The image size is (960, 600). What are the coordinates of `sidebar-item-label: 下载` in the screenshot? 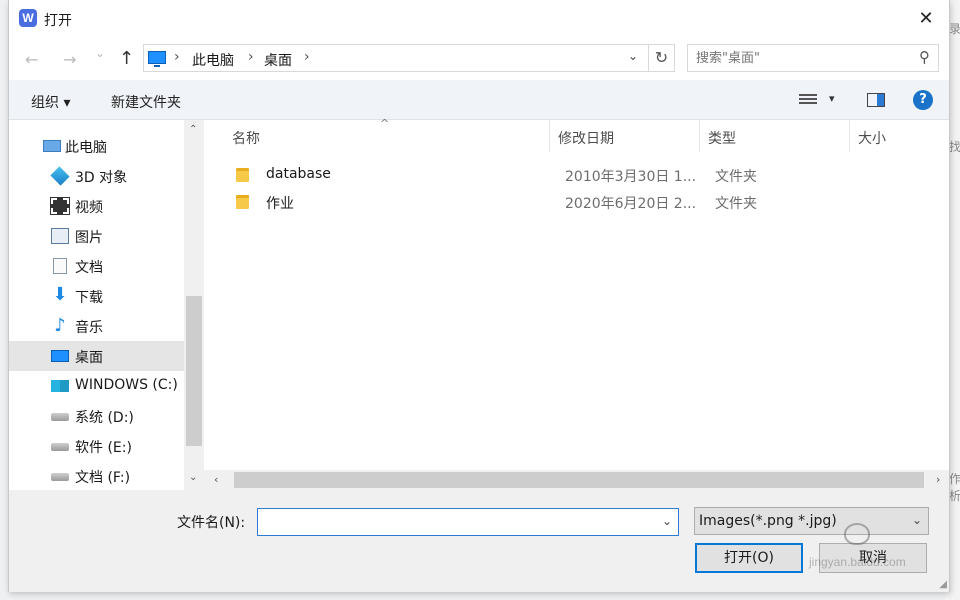 It's located at (89, 298).